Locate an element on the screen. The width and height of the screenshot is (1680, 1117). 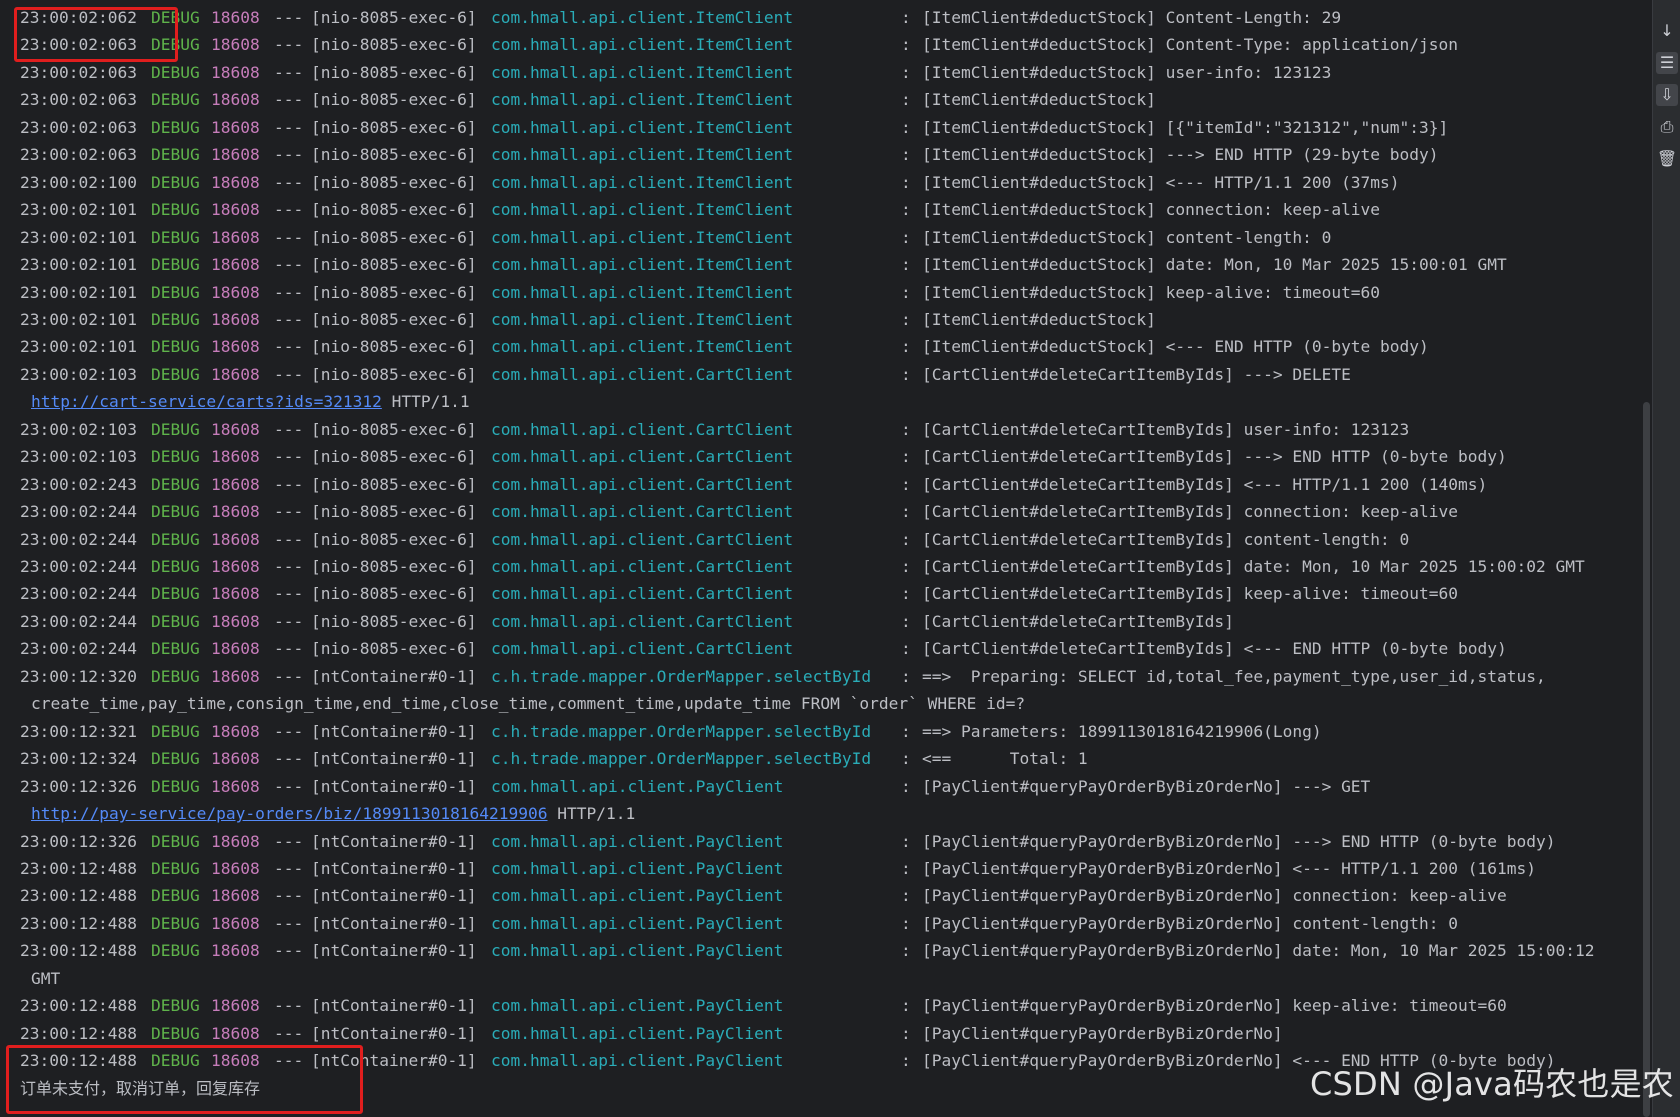
scrollbar-thumb is located at coordinates (1646, 759).